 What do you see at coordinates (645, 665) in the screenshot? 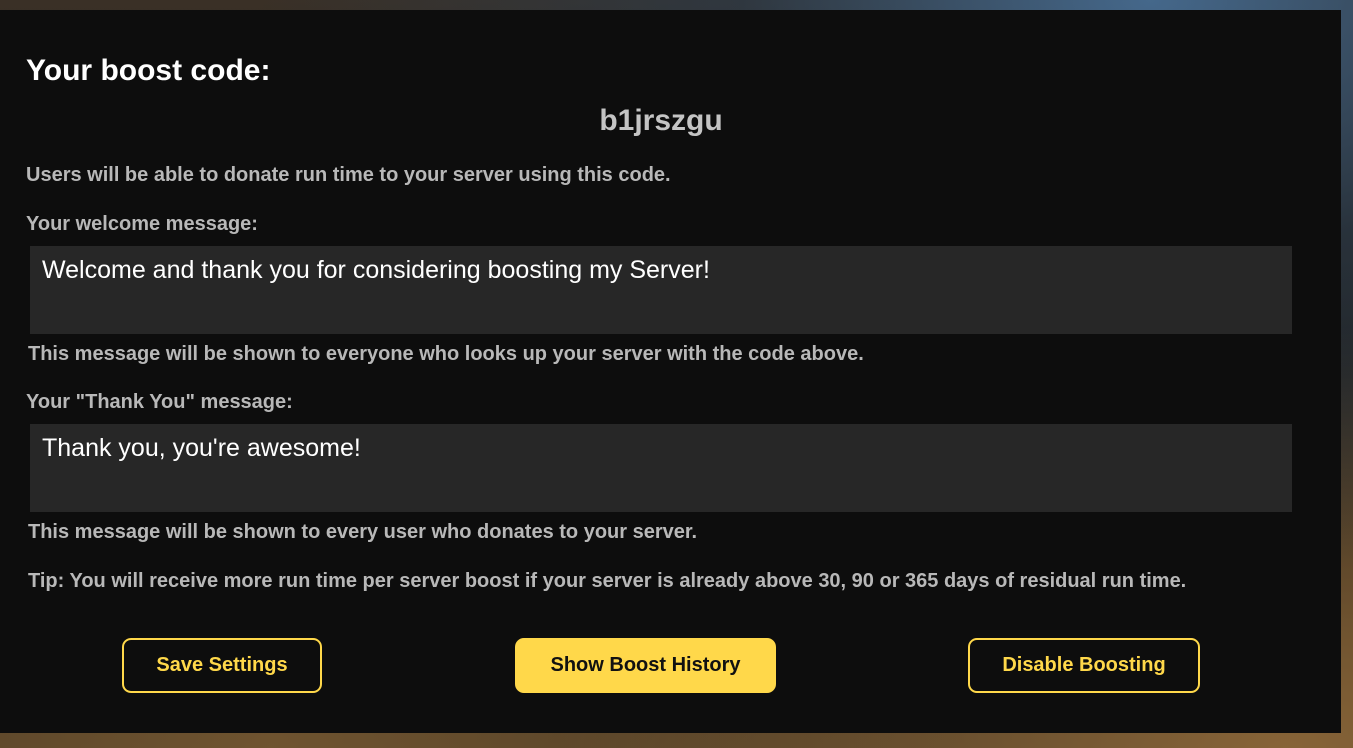
I see `show-boost-history-button: Show Boost History` at bounding box center [645, 665].